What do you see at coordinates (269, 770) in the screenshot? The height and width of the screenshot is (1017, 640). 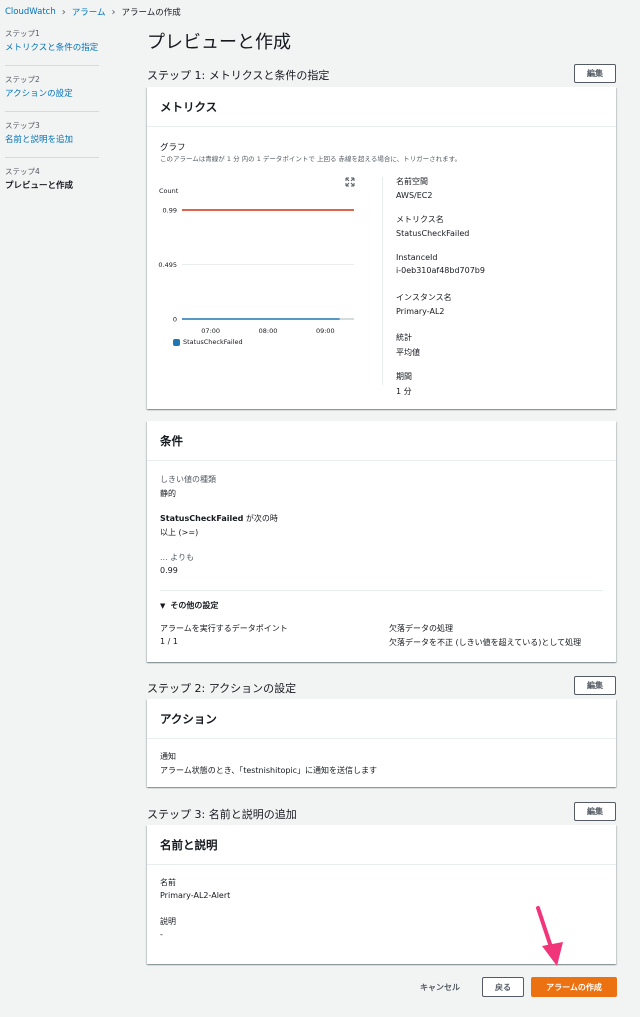 I see `field-value: アラーム状態のとき、「testnishitopic」に通知を送信します` at bounding box center [269, 770].